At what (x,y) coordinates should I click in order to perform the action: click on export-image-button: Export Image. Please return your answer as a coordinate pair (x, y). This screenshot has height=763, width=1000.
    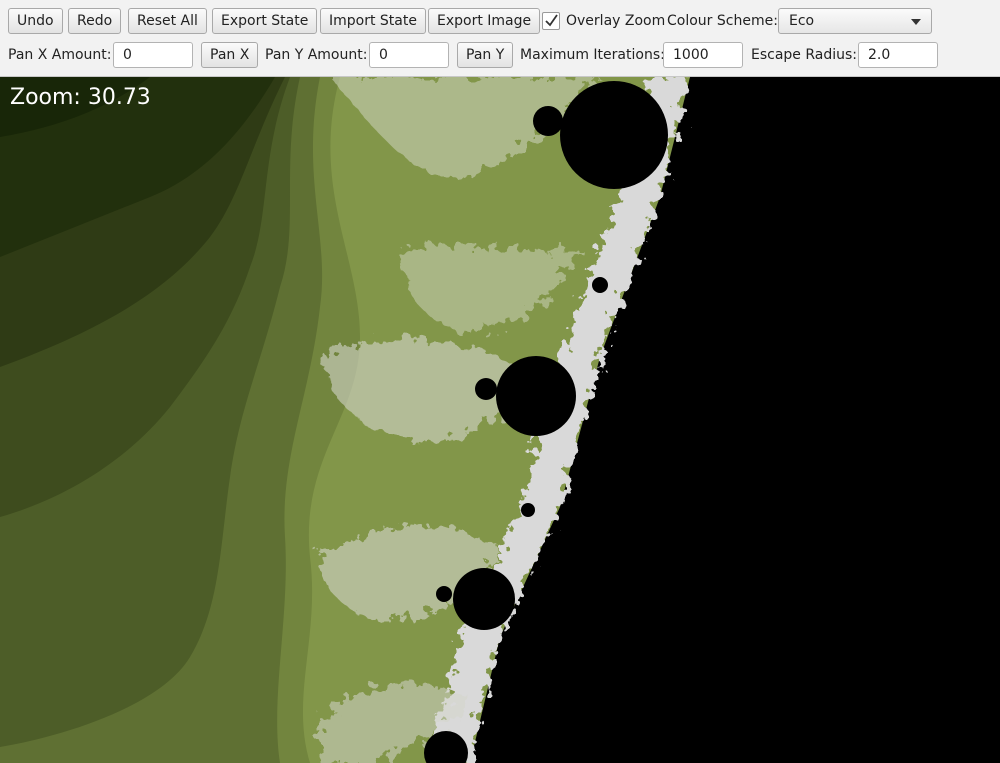
    Looking at the image, I should click on (484, 21).